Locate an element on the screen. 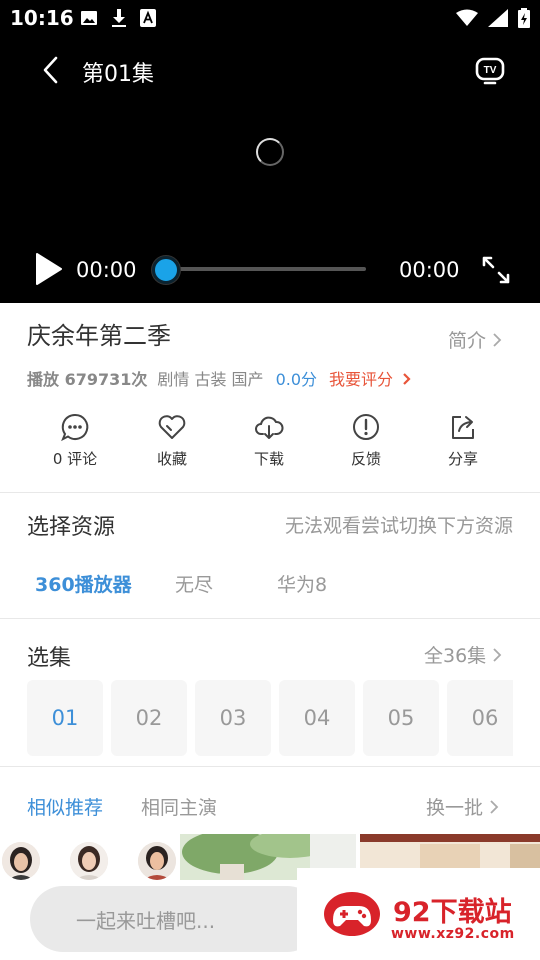  status-bar: 10:16 is located at coordinates (270, 18).